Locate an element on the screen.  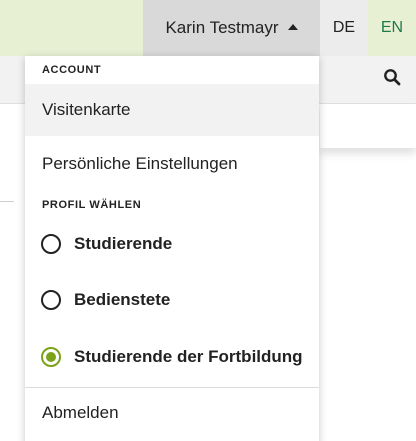
profile-option-label: Studierende is located at coordinates (123, 243).